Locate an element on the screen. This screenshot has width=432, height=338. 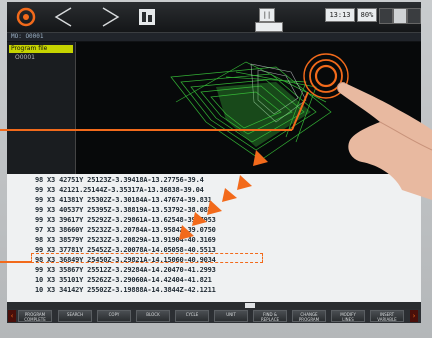
current-line-cursor is located at coordinates (147, 258).